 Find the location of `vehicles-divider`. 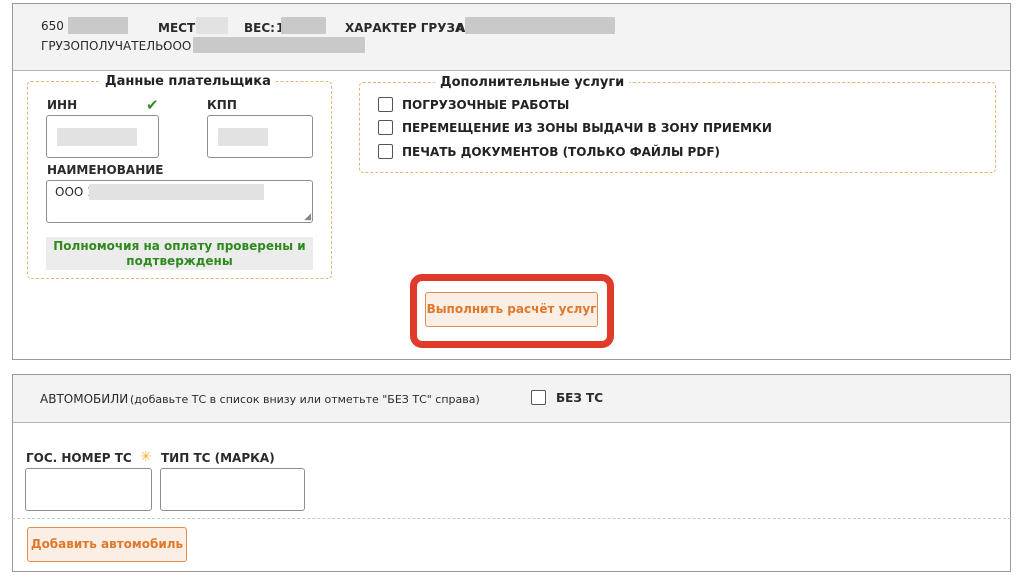

vehicles-divider is located at coordinates (511, 518).